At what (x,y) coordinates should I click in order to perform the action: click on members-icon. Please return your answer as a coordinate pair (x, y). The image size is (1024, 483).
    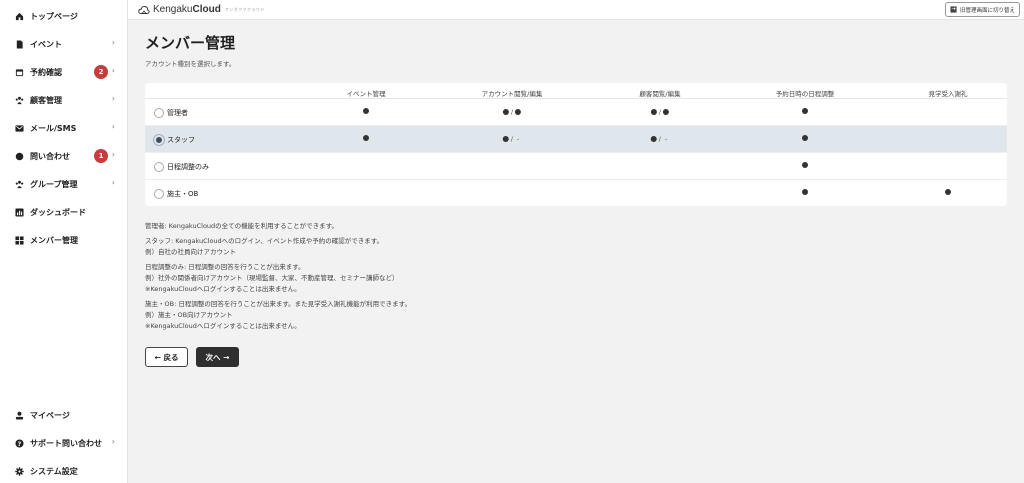
    Looking at the image, I should click on (19, 240).